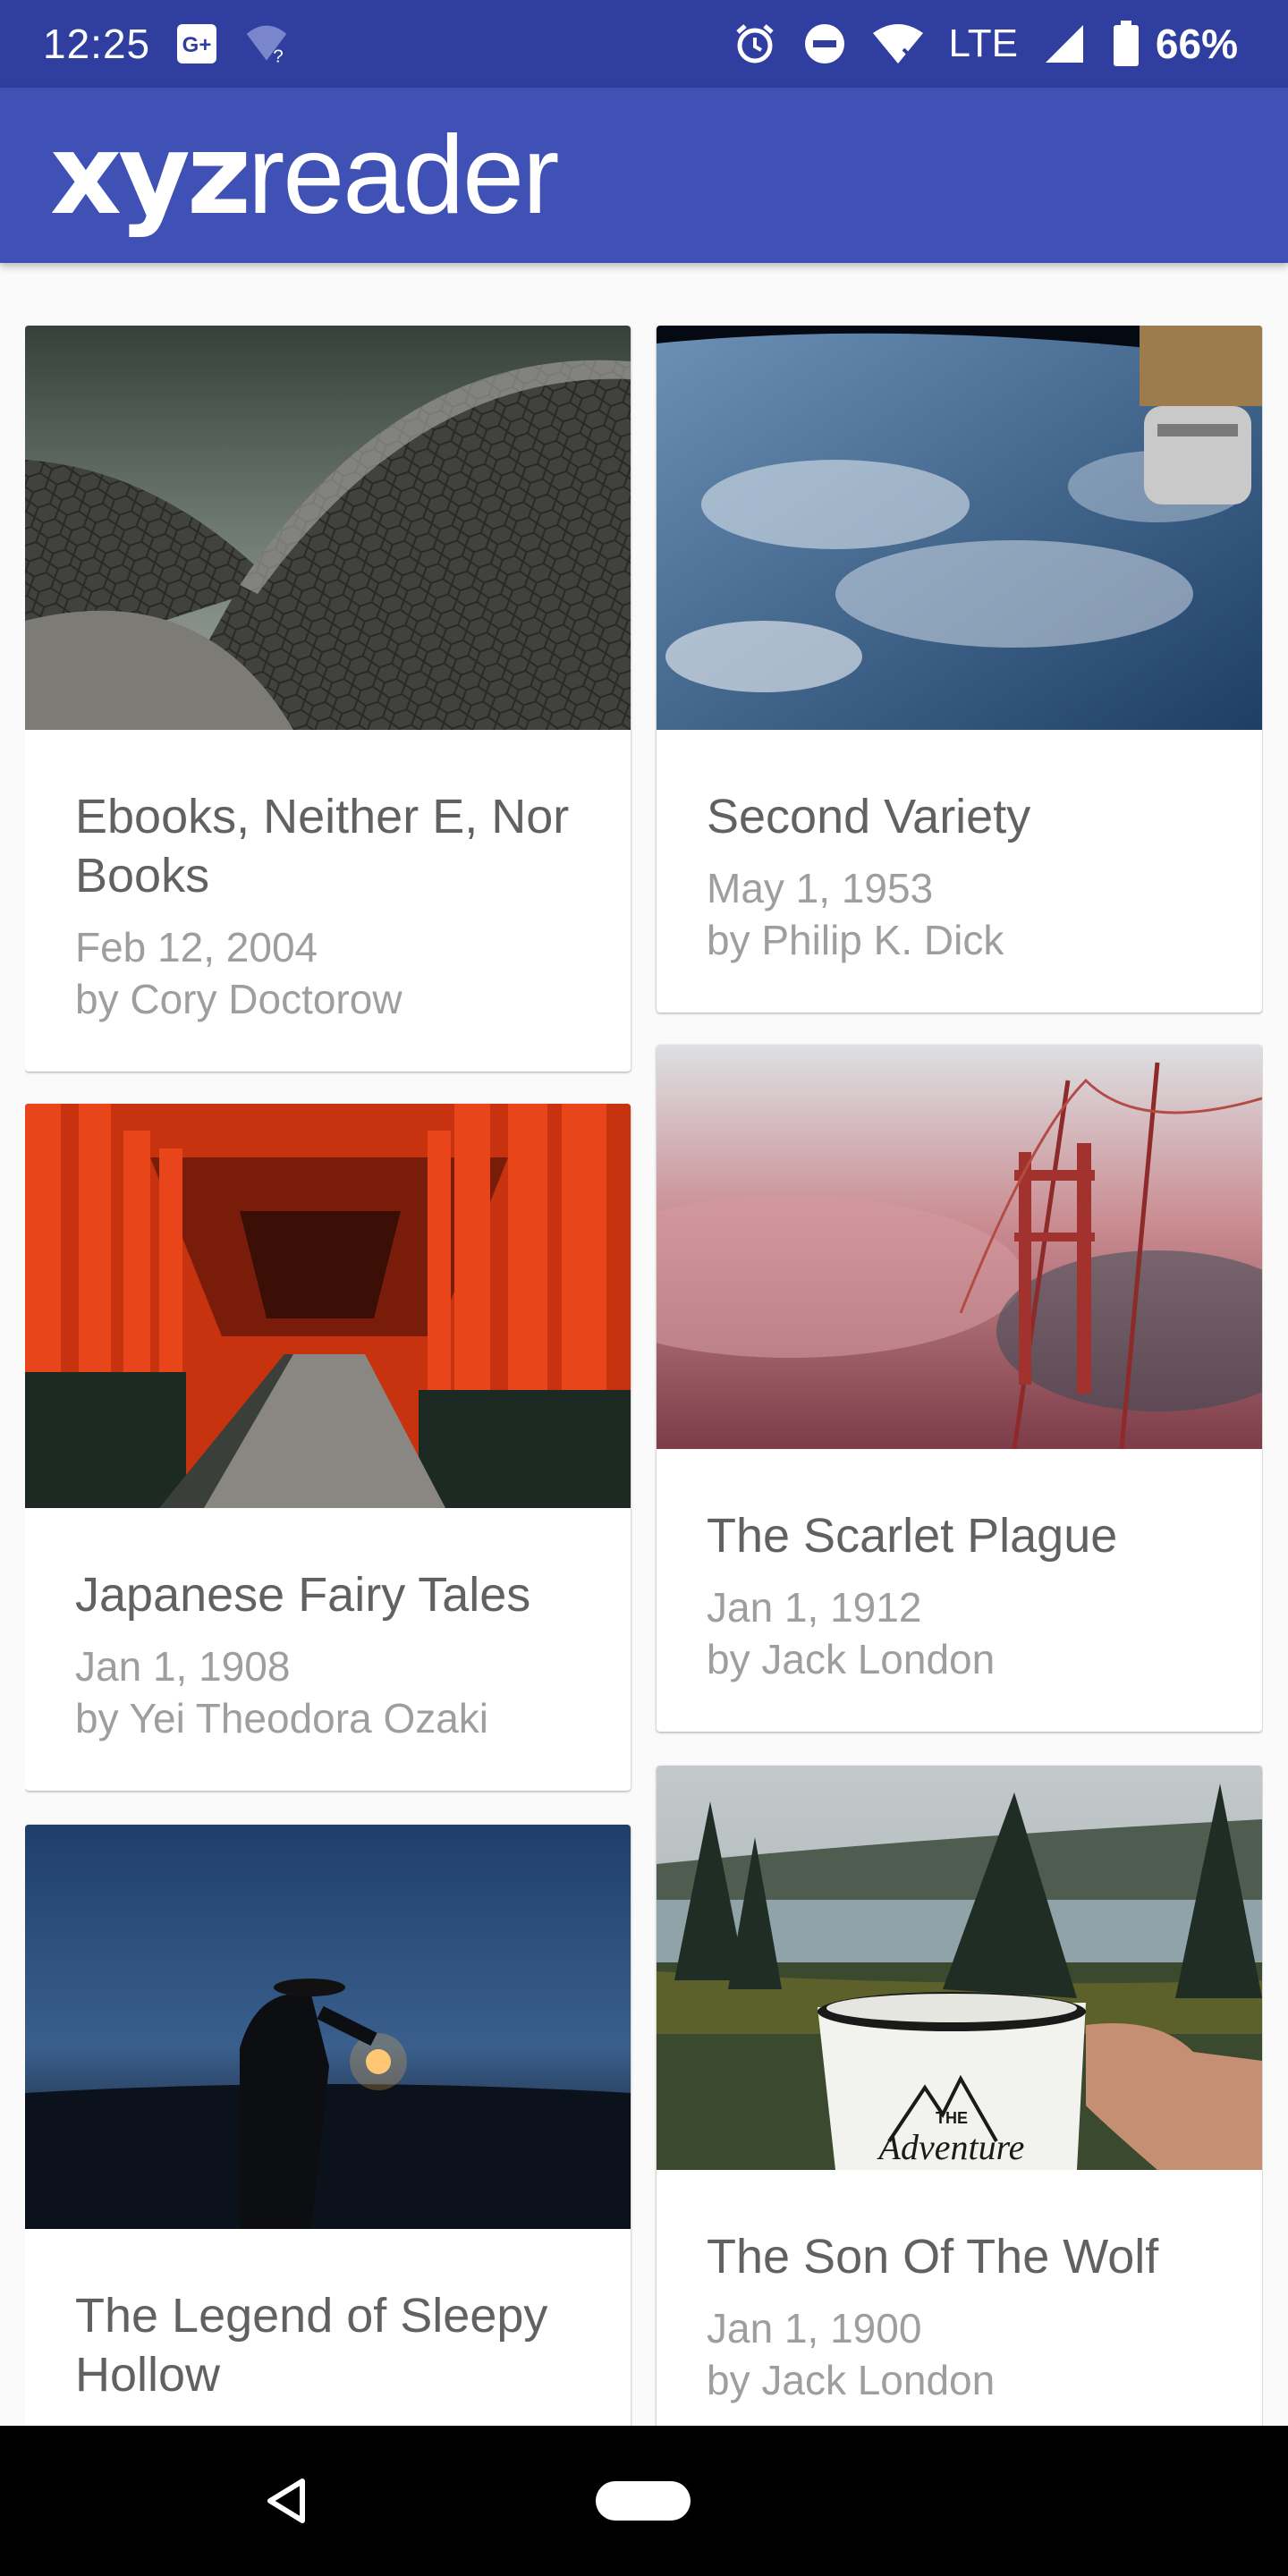 Image resolution: width=1288 pixels, height=2576 pixels. Describe the element at coordinates (755, 44) in the screenshot. I see `alarm-icon` at that location.